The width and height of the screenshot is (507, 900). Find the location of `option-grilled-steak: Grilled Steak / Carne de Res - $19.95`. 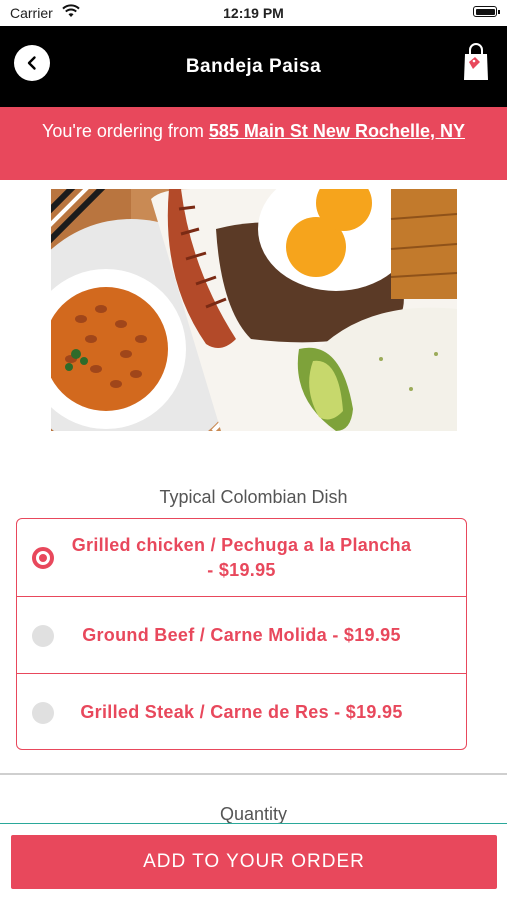

option-grilled-steak: Grilled Steak / Carne de Res - $19.95 is located at coordinates (241, 711).